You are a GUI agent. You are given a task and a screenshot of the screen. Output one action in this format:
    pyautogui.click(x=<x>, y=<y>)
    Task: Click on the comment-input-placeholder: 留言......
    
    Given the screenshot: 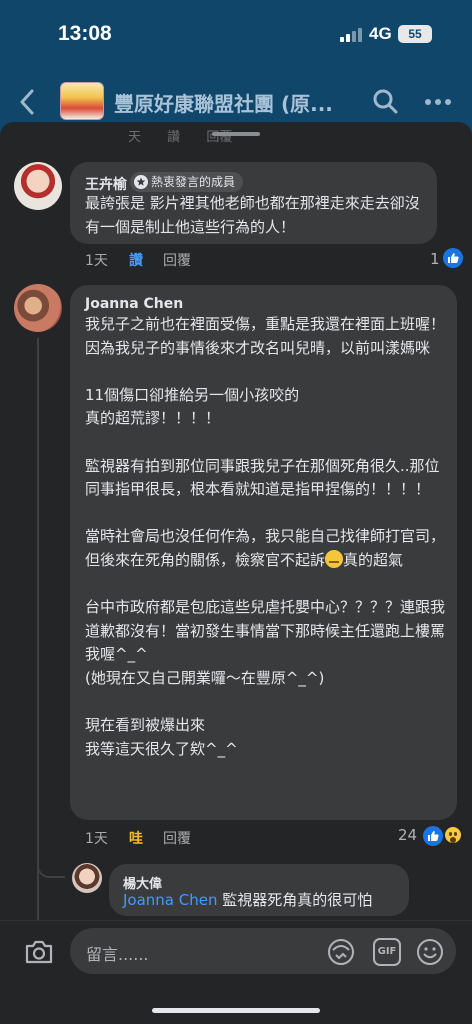 What is the action you would take?
    pyautogui.click(x=117, y=954)
    